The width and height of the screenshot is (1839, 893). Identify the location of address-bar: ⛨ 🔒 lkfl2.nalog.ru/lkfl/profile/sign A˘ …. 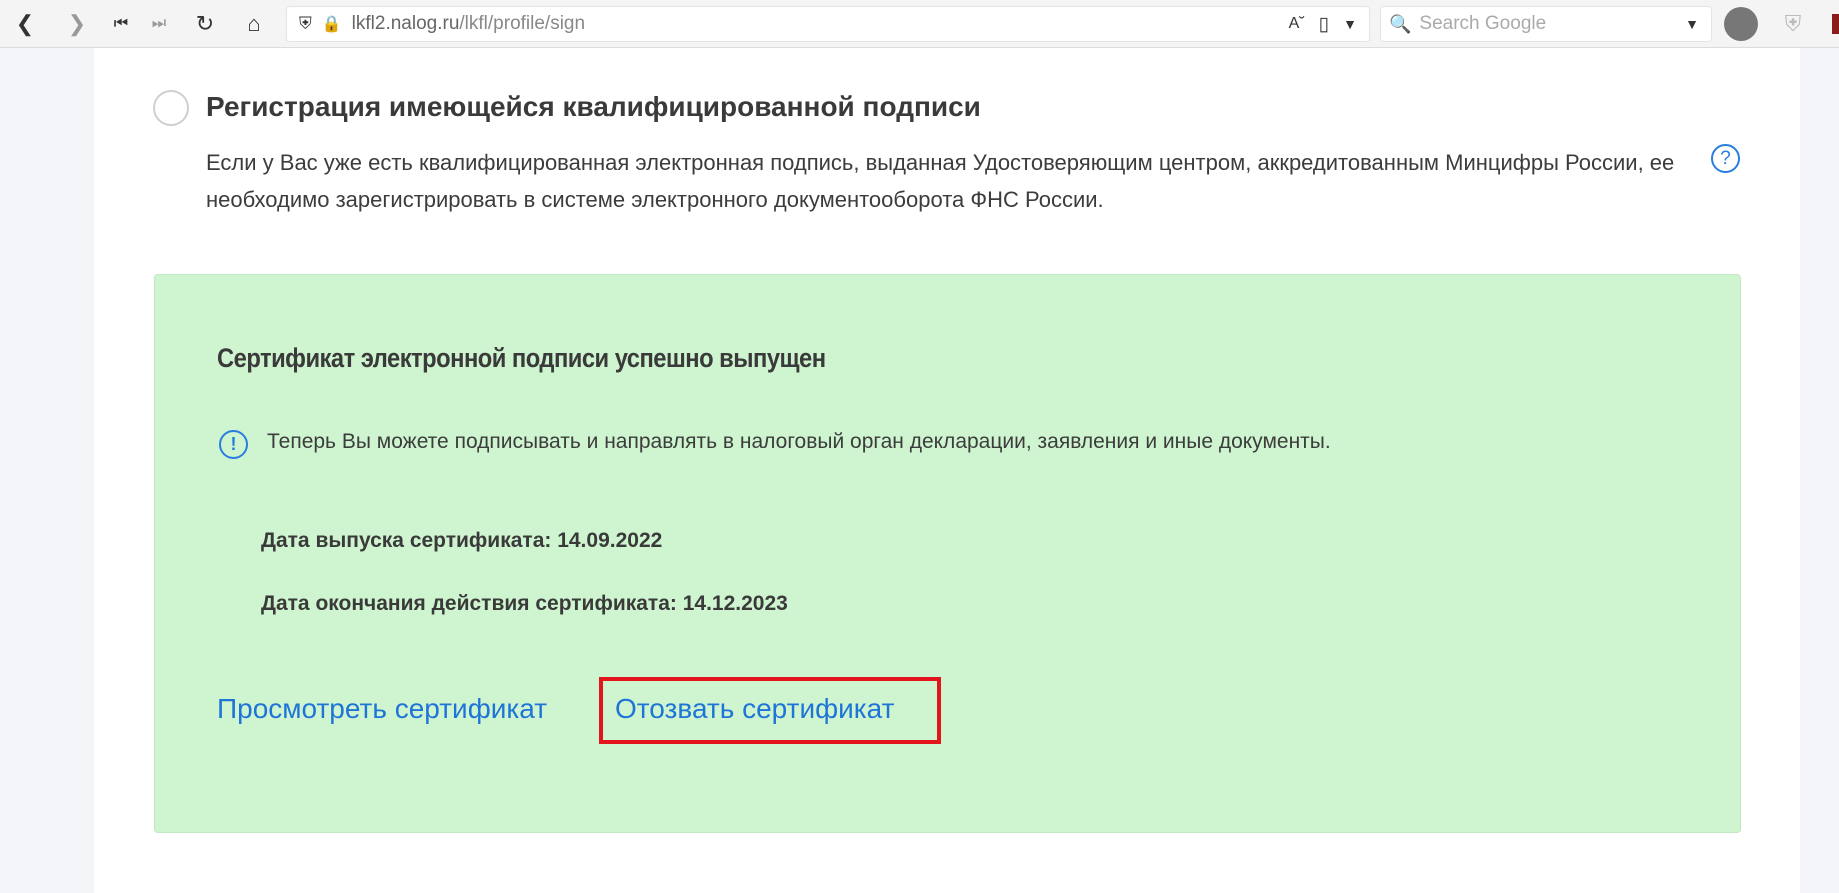
(828, 24).